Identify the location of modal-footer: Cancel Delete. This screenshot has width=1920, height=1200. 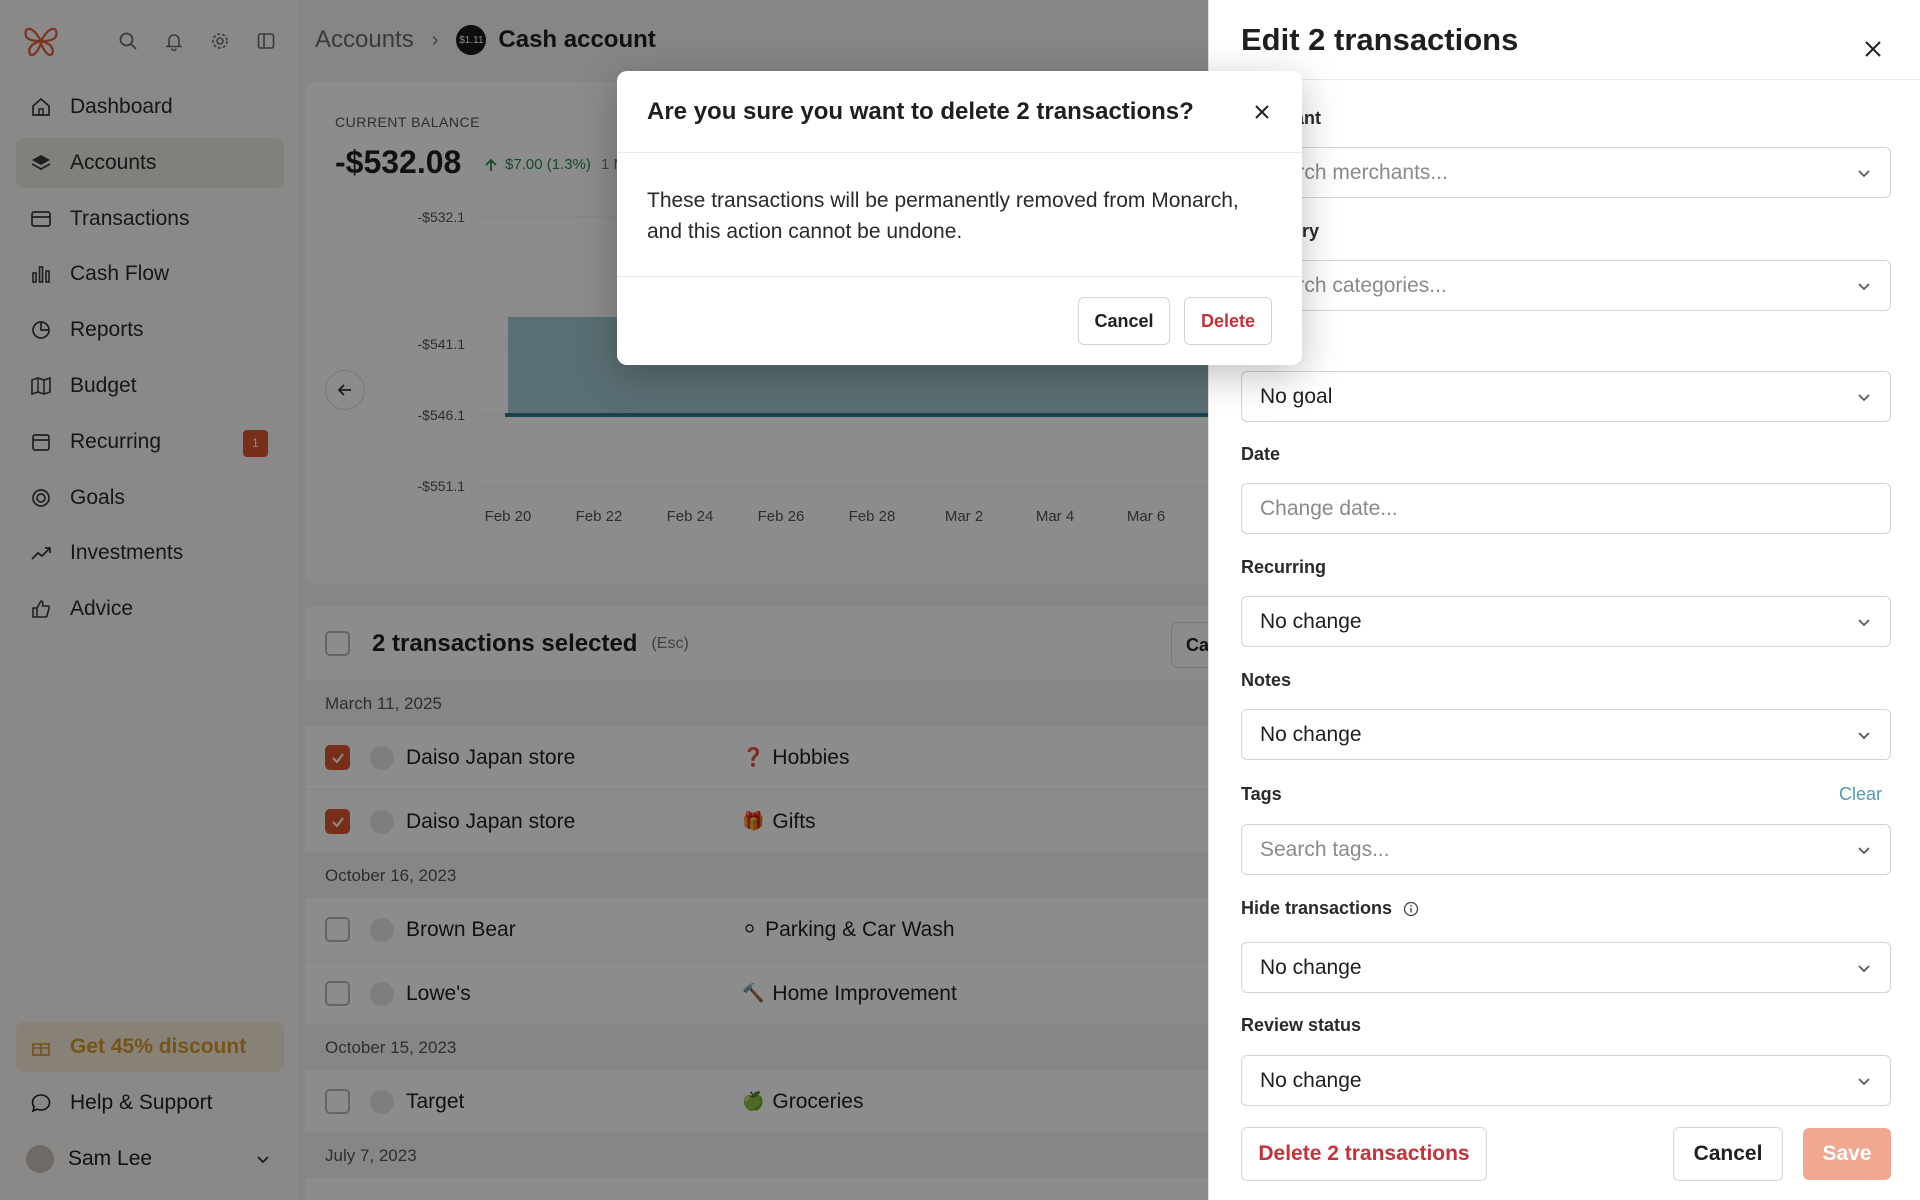
(959, 321).